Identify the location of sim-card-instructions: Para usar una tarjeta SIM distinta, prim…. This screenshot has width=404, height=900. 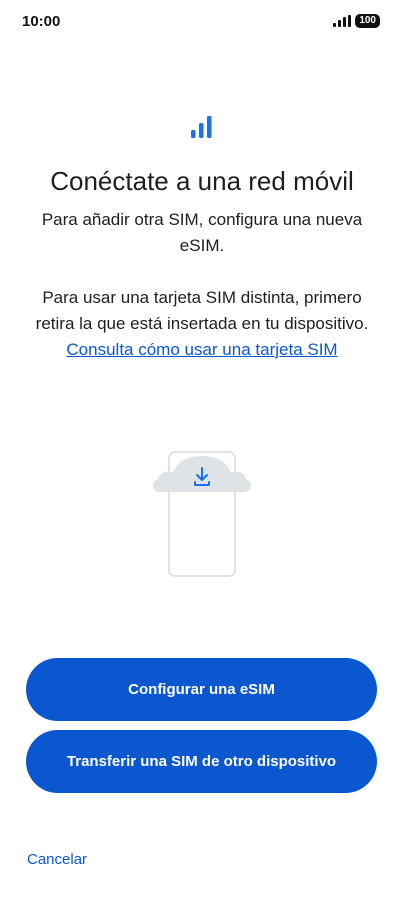
(202, 310).